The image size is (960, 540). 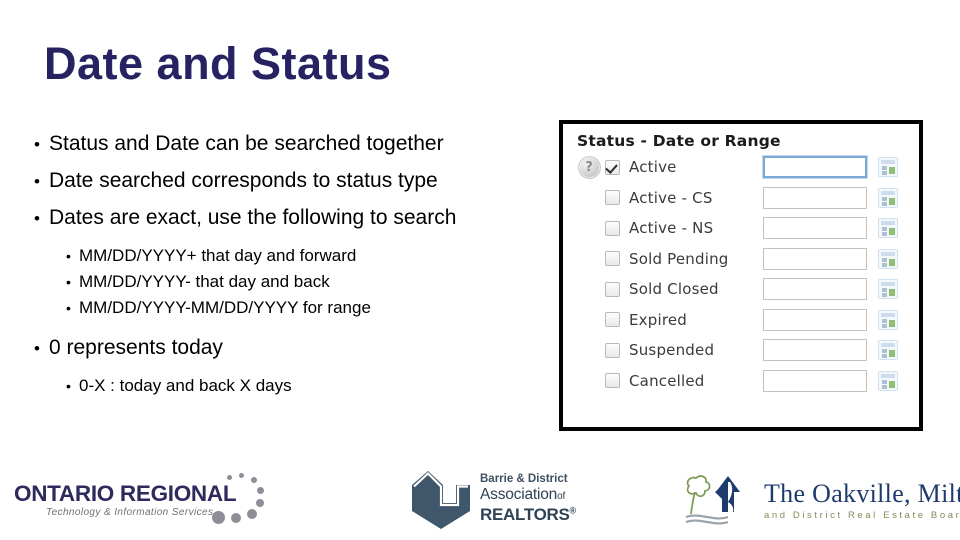 I want to click on logo-ontario-tagline: Technology & Information Services, so click(x=130, y=512).